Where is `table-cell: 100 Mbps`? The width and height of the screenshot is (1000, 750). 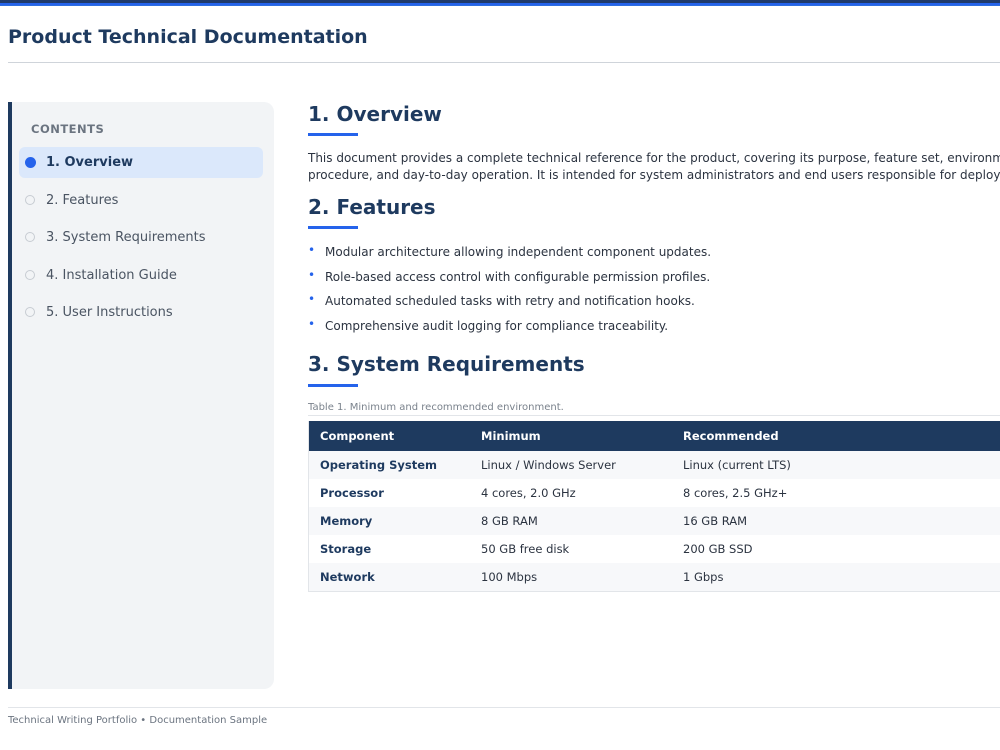
table-cell: 100 Mbps is located at coordinates (571, 577).